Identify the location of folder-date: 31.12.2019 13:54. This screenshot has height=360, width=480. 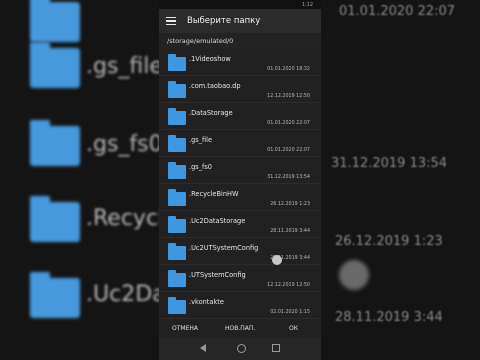
(288, 177).